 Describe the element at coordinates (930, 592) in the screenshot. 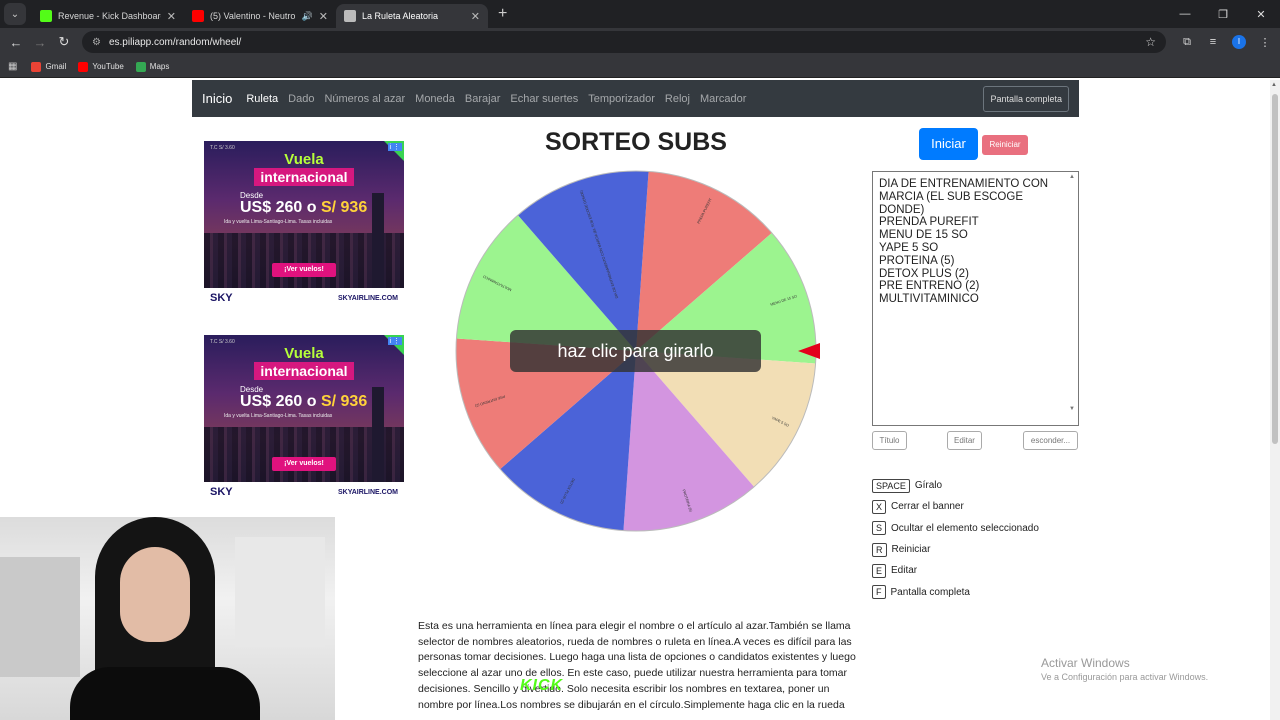

I see `shortcut-label: Pantalla completa` at that location.